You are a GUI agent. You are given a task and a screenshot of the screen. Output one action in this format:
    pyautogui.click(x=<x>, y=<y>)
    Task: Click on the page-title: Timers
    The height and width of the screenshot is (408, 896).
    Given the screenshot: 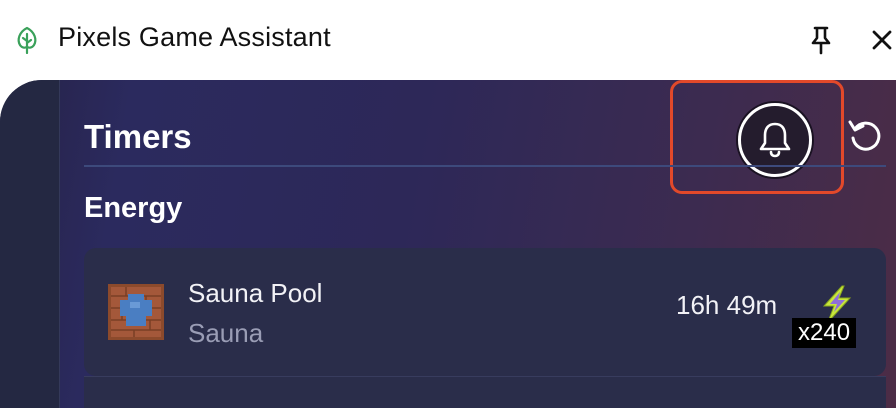 What is the action you would take?
    pyautogui.click(x=138, y=136)
    